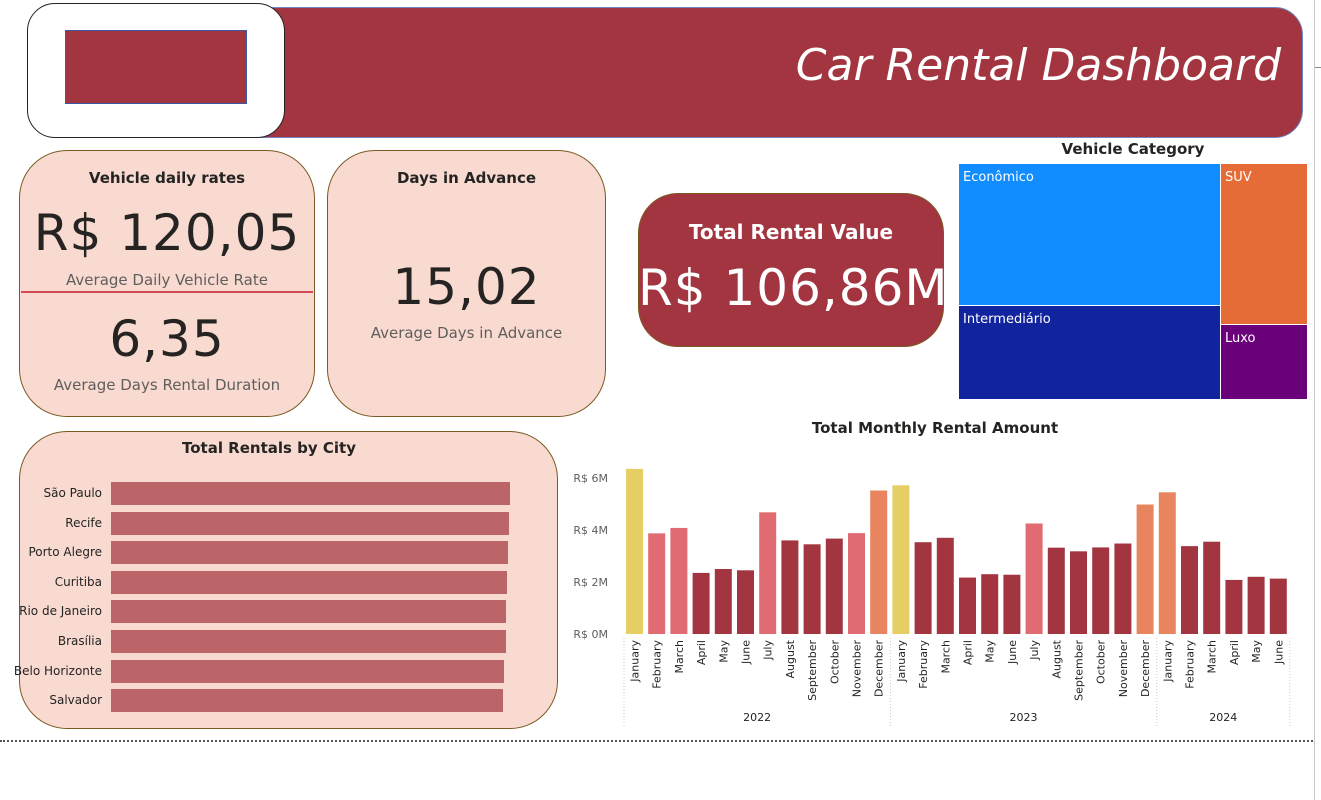 This screenshot has height=800, width=1321. What do you see at coordinates (57, 670) in the screenshot?
I see `city-label: Belo Horizonte` at bounding box center [57, 670].